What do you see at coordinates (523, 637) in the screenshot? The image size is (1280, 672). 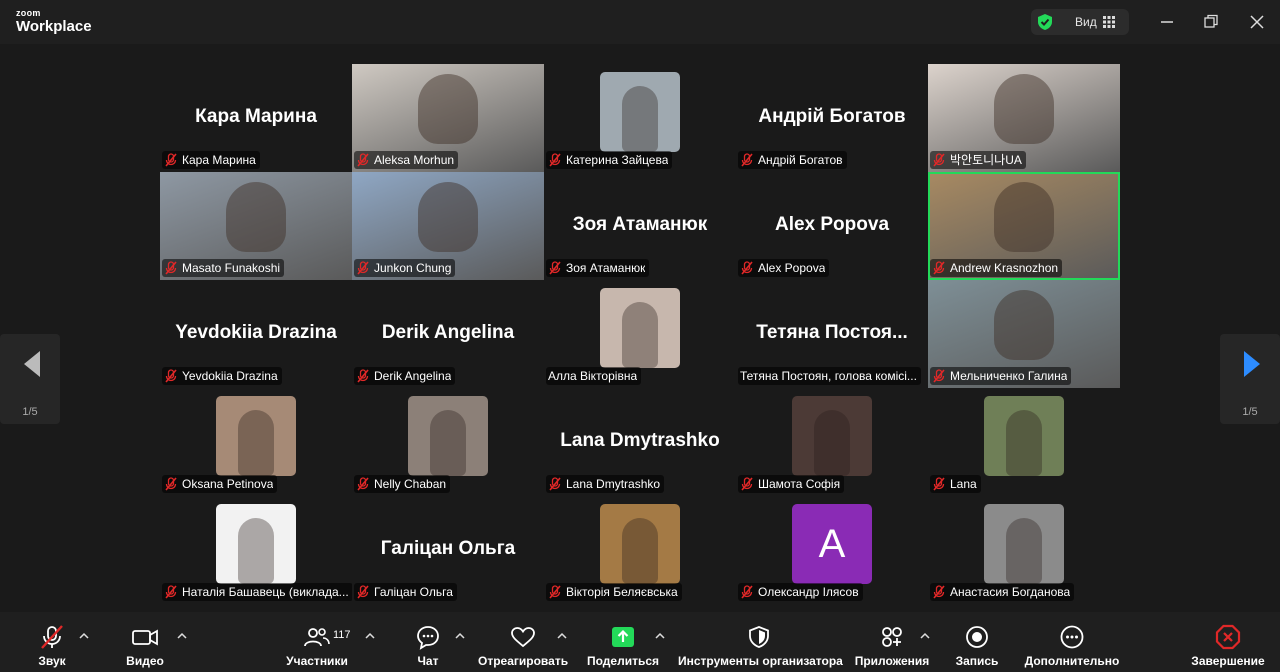 I see `heart-icon` at bounding box center [523, 637].